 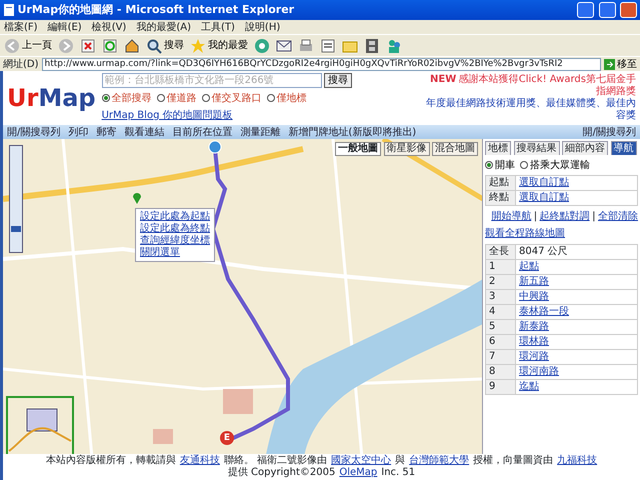 What do you see at coordinates (78, 132) in the screenshot?
I see `map-tool-link: 列印` at bounding box center [78, 132].